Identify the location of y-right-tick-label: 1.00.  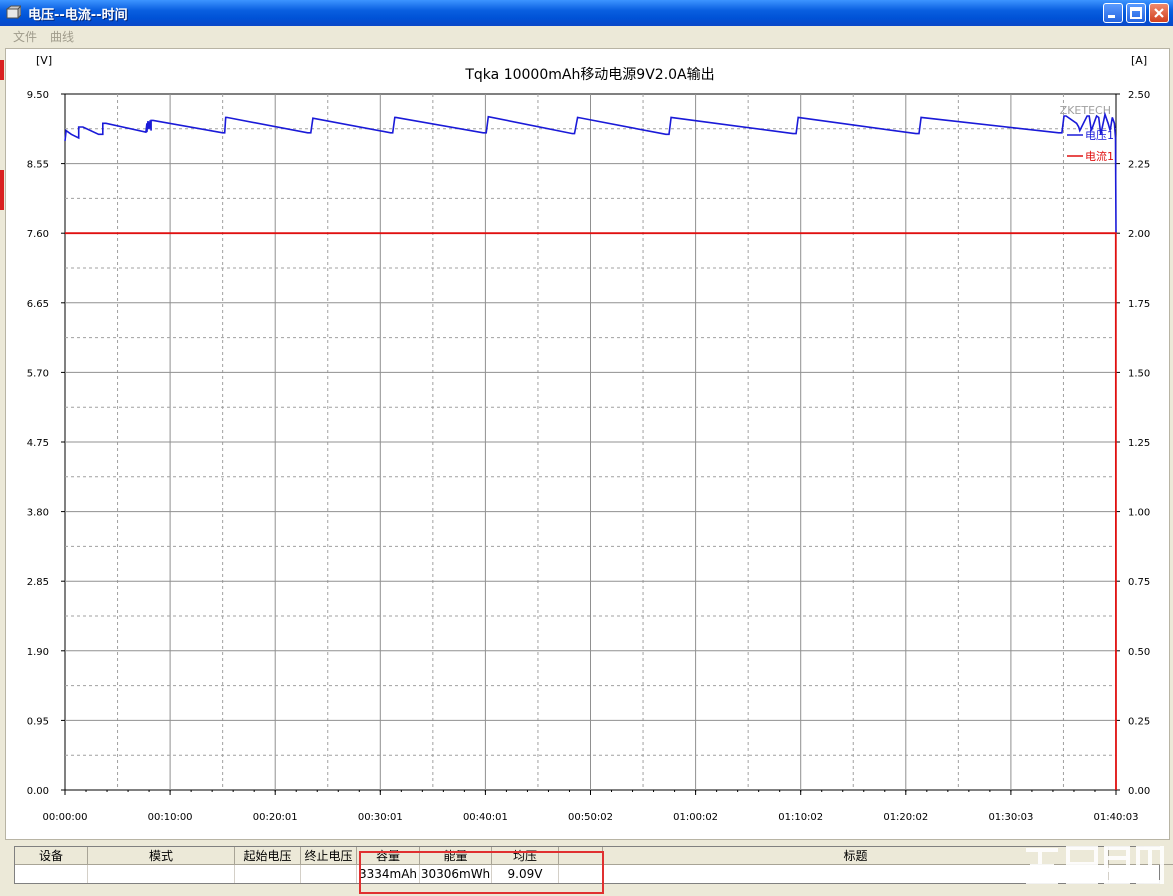
(1139, 513).